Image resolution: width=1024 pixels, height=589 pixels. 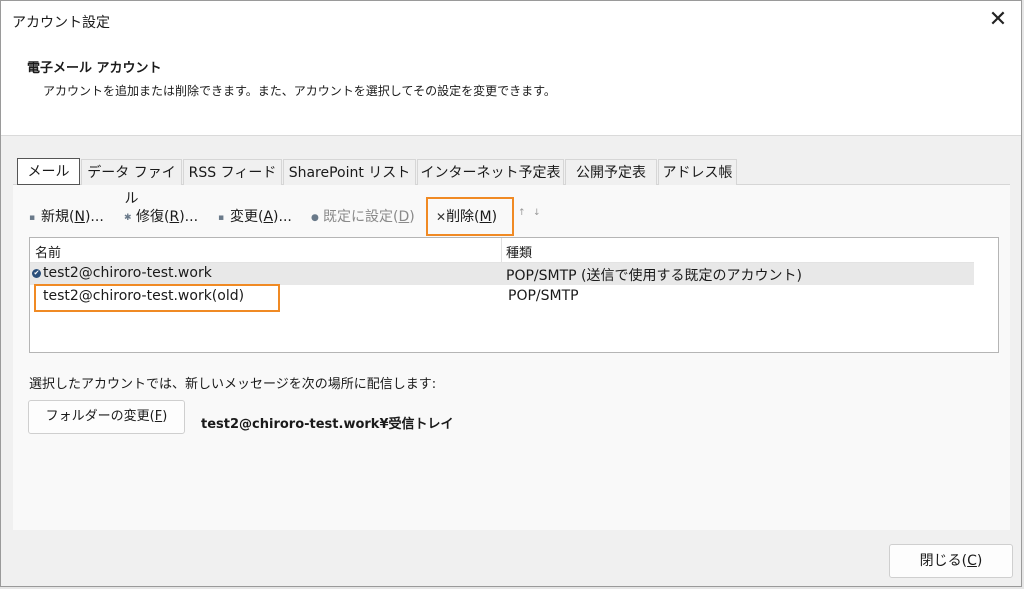 I want to click on close-accesskey: C, so click(x=972, y=561).